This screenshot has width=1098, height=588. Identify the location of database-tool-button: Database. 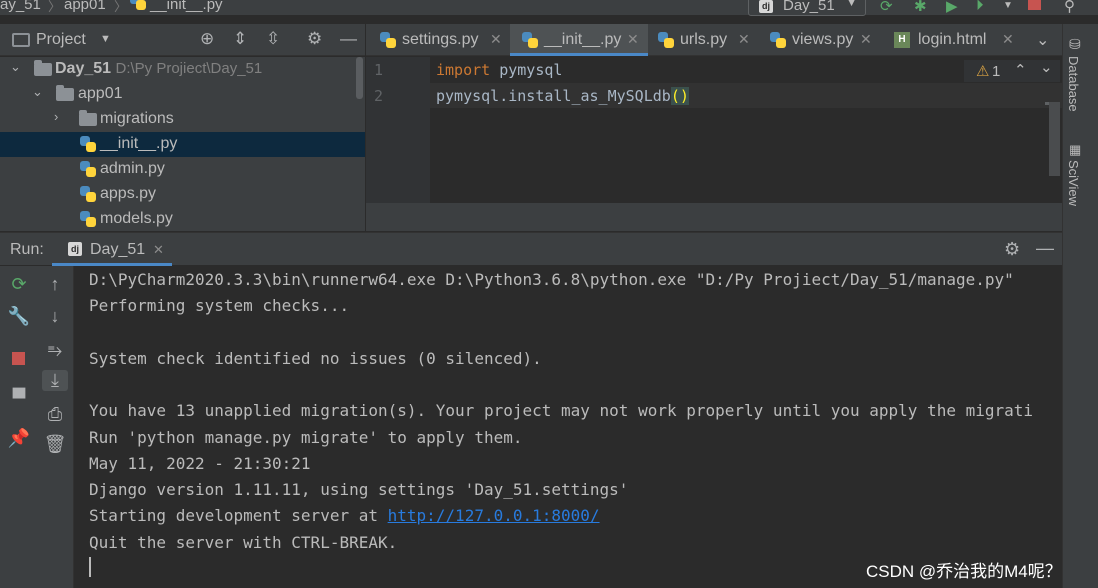
(1073, 84).